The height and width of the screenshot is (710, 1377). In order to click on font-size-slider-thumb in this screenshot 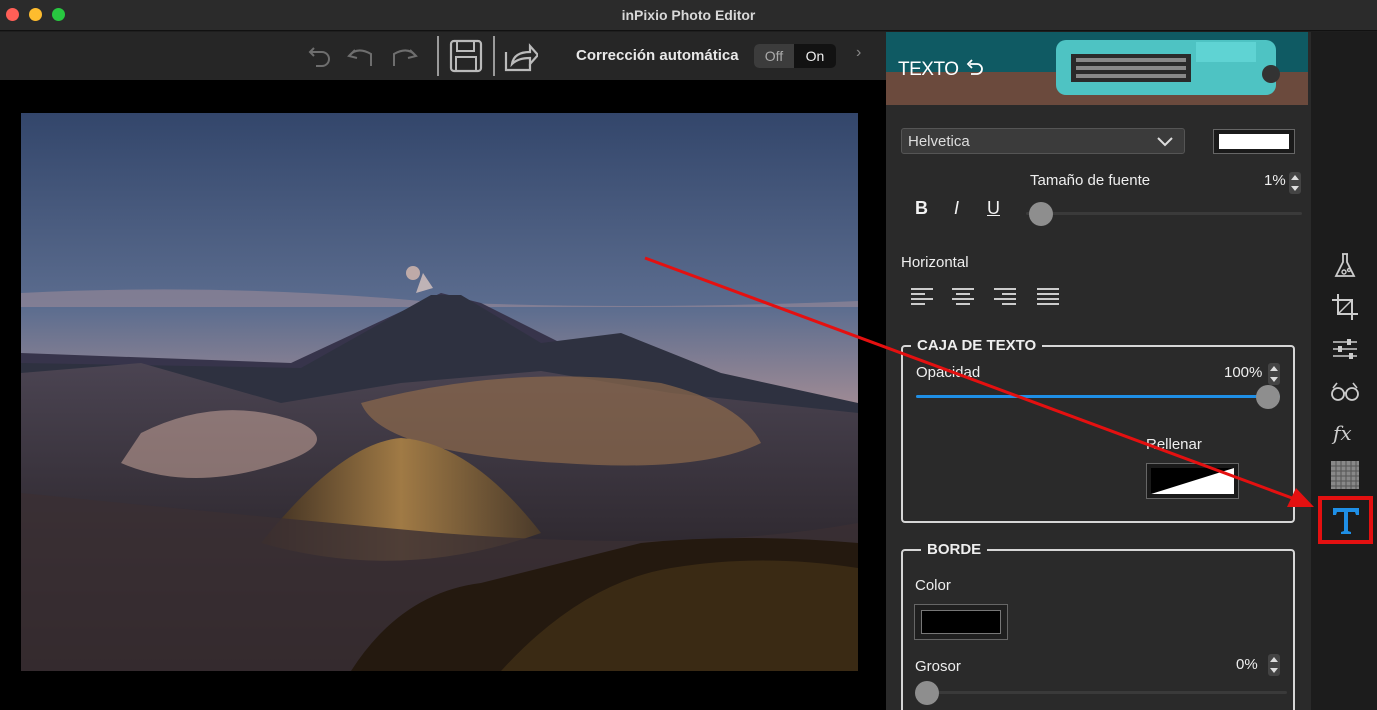, I will do `click(1040, 214)`.